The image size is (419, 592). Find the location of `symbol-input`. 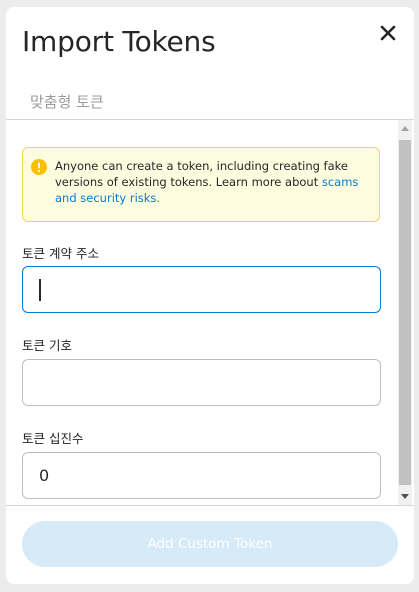

symbol-input is located at coordinates (201, 382).